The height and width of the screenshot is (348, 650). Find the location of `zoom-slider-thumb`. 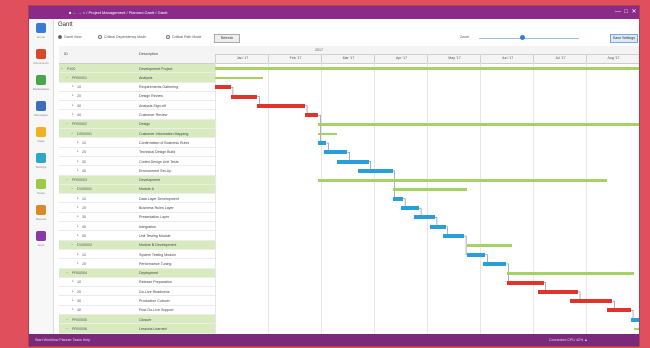

zoom-slider-thumb is located at coordinates (522, 37).